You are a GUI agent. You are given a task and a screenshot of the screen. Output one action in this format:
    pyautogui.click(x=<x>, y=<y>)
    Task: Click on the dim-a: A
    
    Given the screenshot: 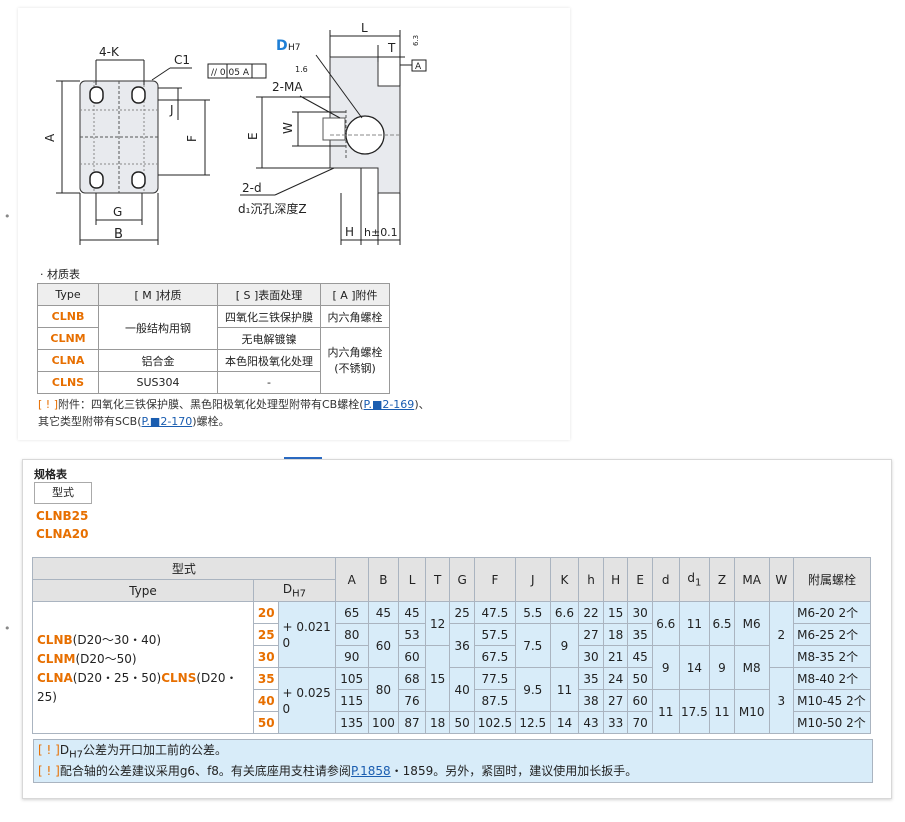 What is the action you would take?
    pyautogui.click(x=50, y=137)
    